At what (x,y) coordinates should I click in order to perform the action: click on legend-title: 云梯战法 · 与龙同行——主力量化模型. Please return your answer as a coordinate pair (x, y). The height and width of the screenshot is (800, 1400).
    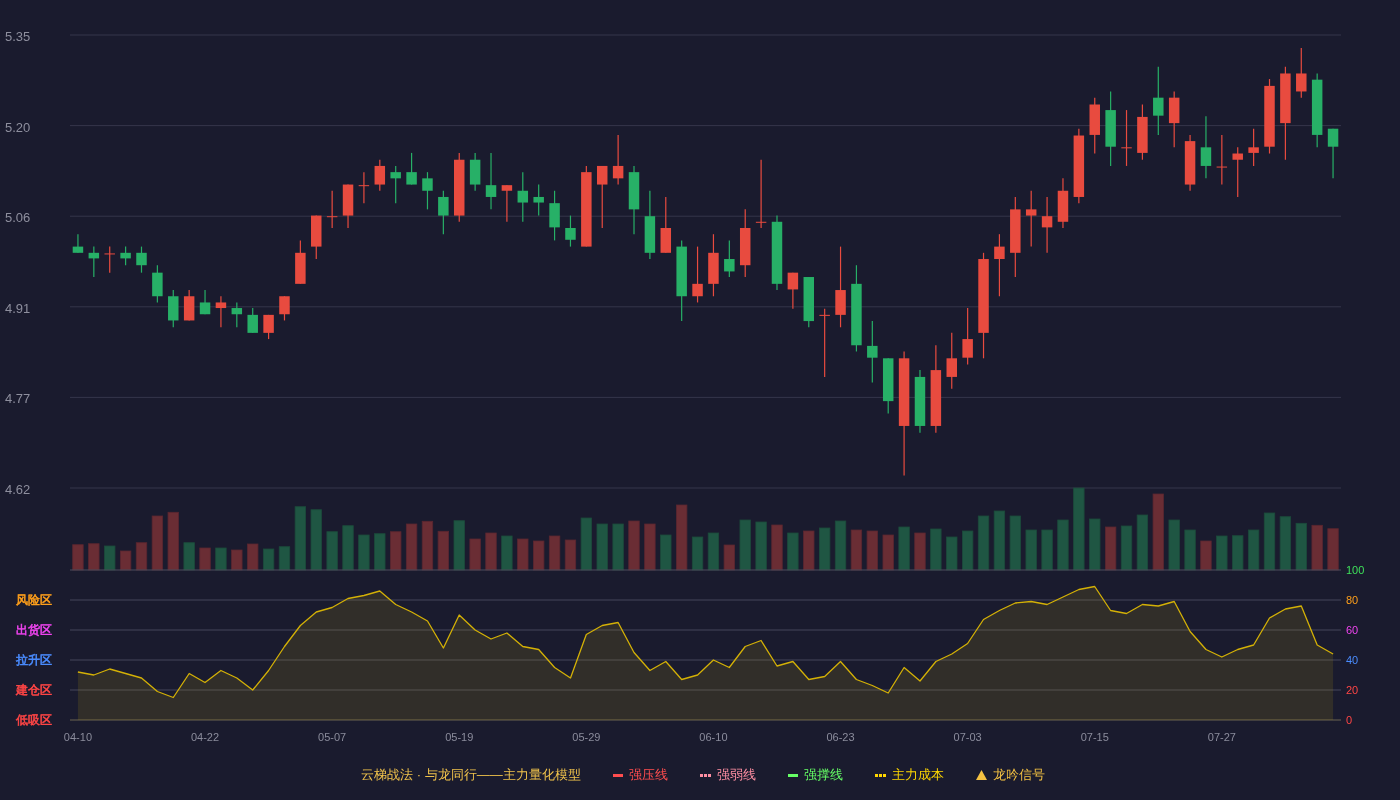
    Looking at the image, I should click on (471, 775).